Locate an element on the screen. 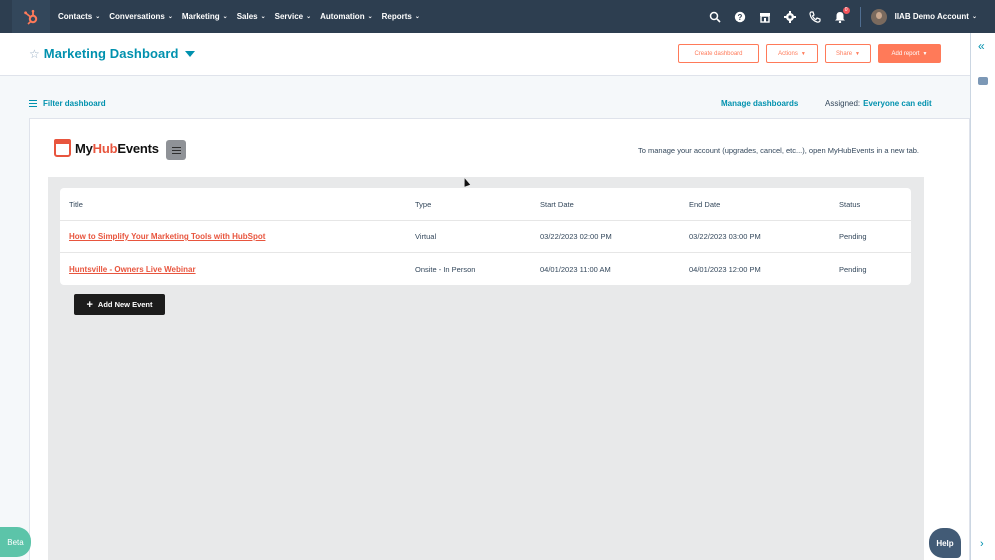  create-dashboard-label: Create dashboard is located at coordinates (718, 53).